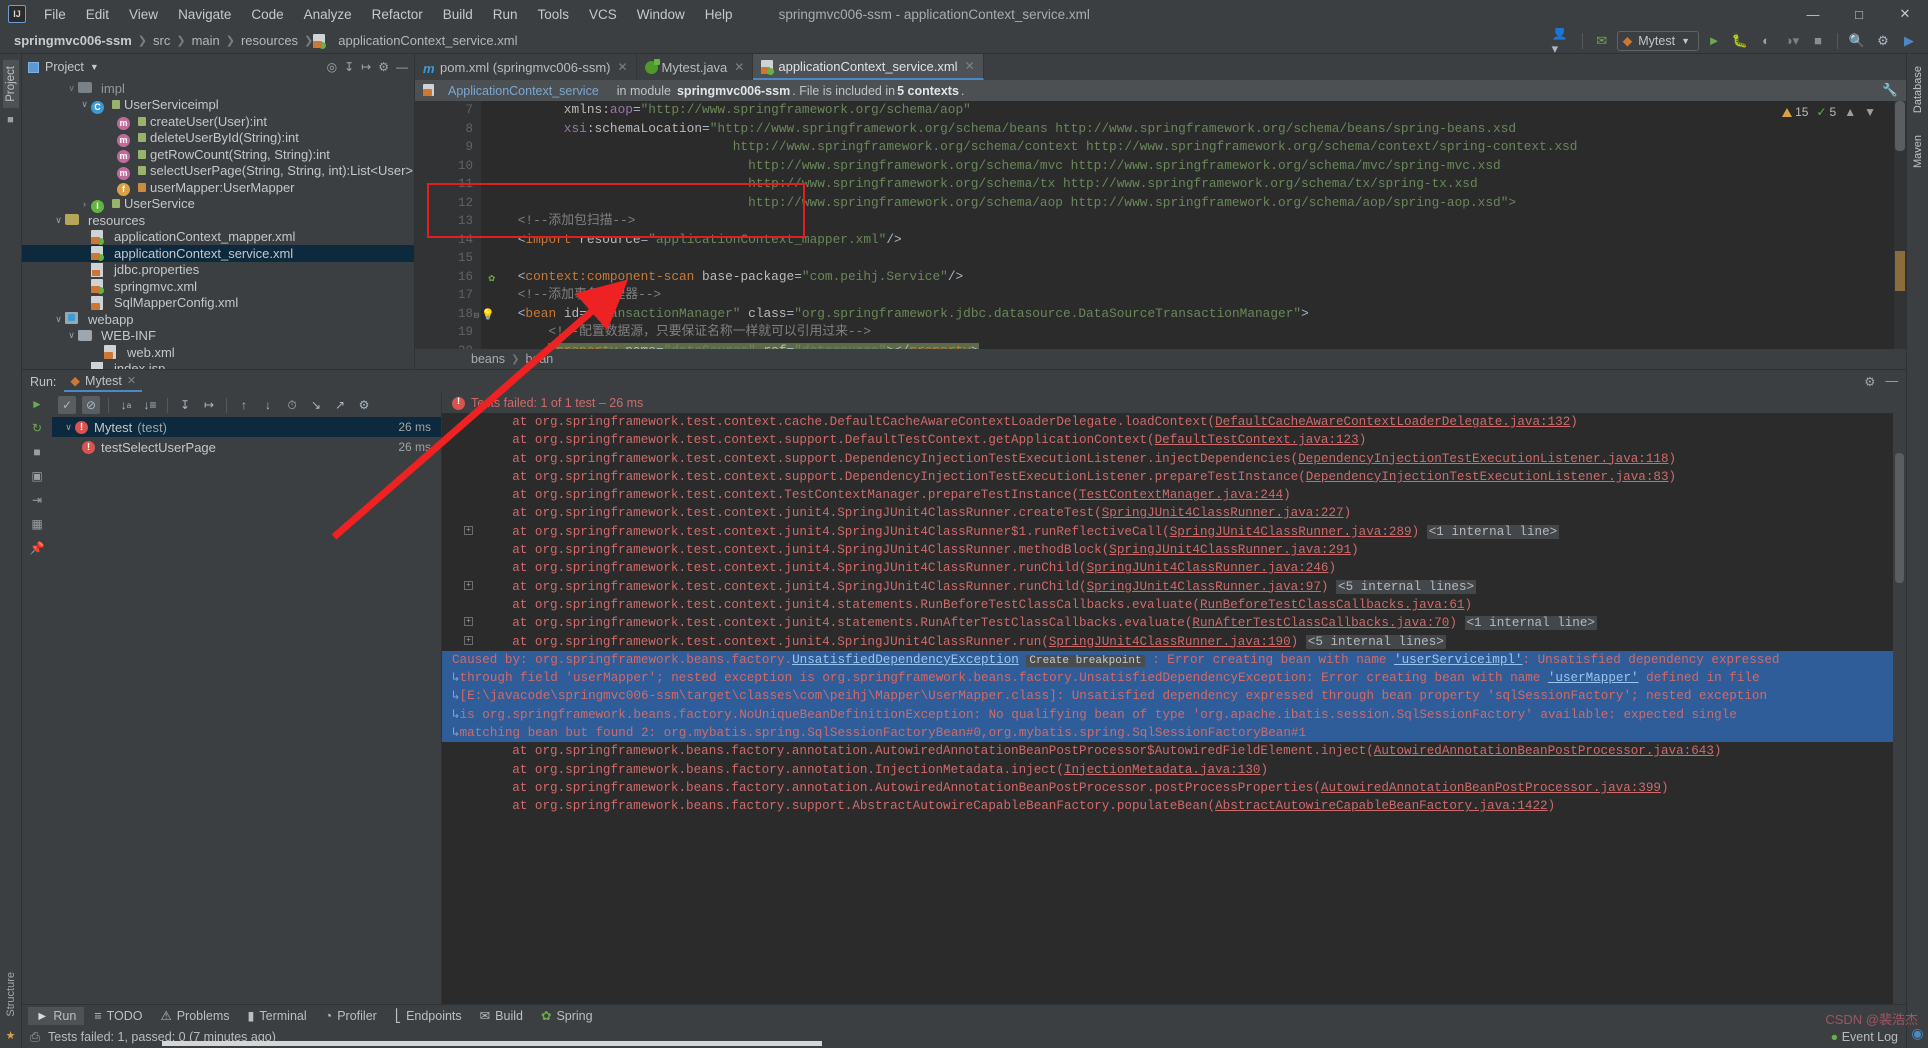 This screenshot has width=1928, height=1048. What do you see at coordinates (150, 405) in the screenshot?
I see `sort-by-duration-icon: ↓≡` at bounding box center [150, 405].